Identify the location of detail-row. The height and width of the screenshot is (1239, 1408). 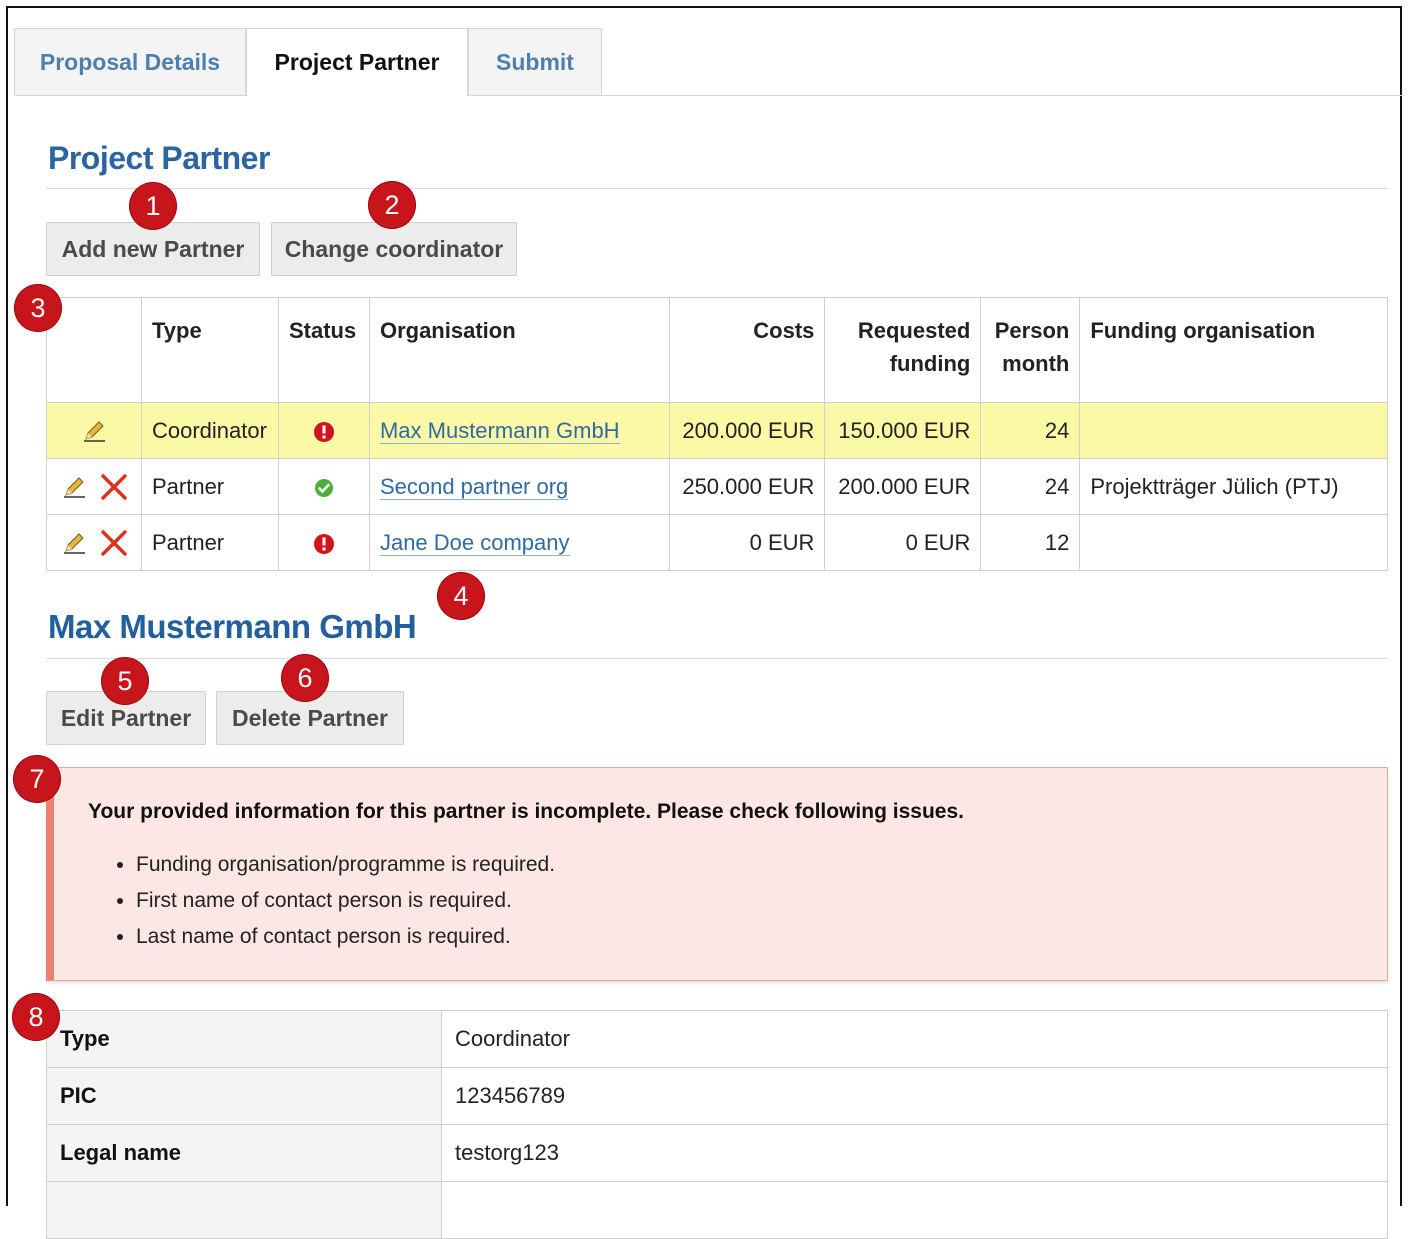
(717, 1210).